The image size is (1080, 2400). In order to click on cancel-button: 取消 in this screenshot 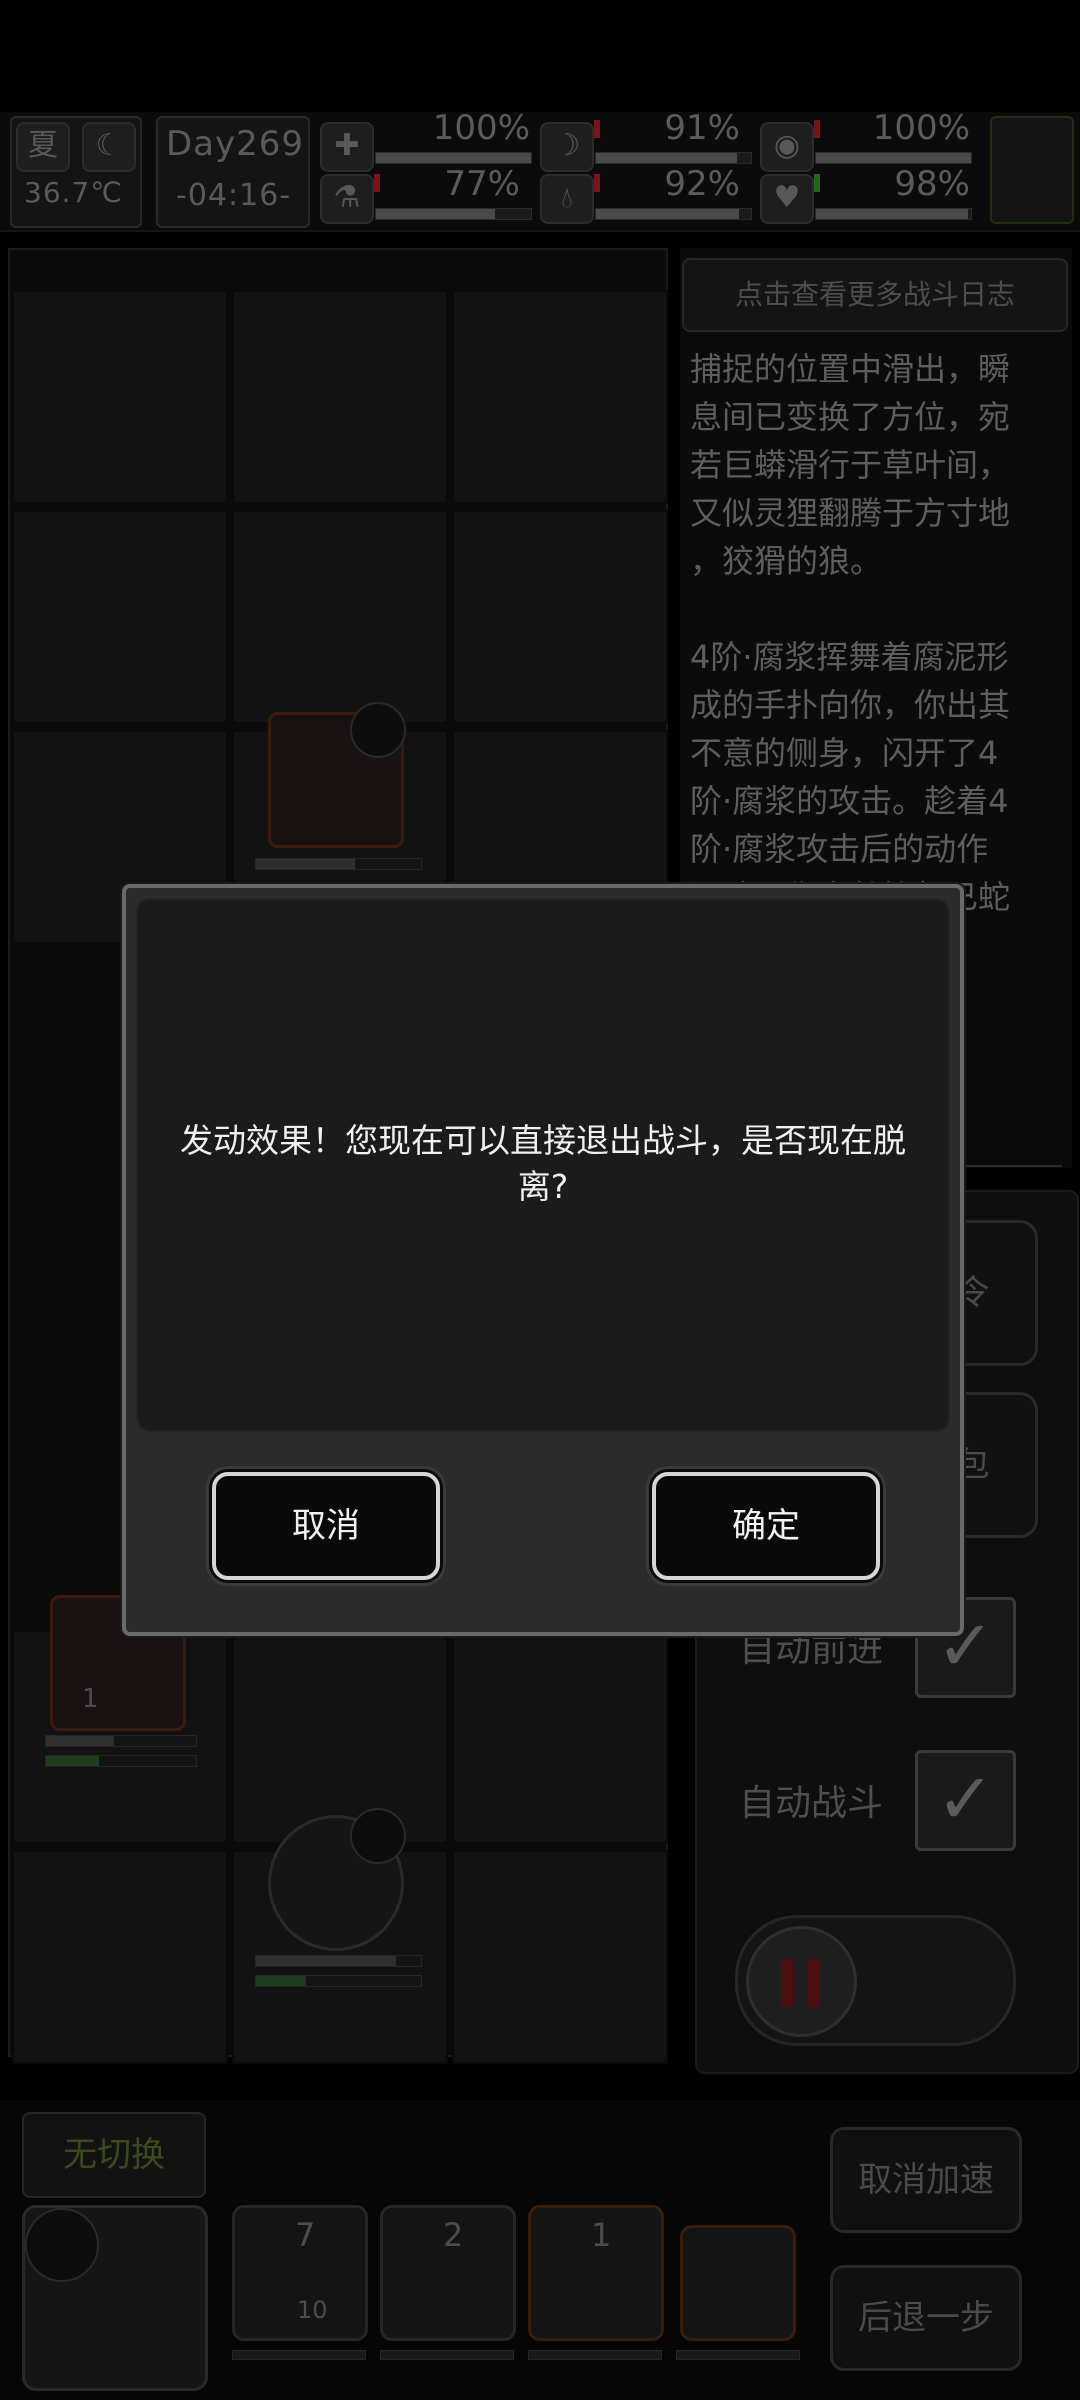, I will do `click(326, 1526)`.